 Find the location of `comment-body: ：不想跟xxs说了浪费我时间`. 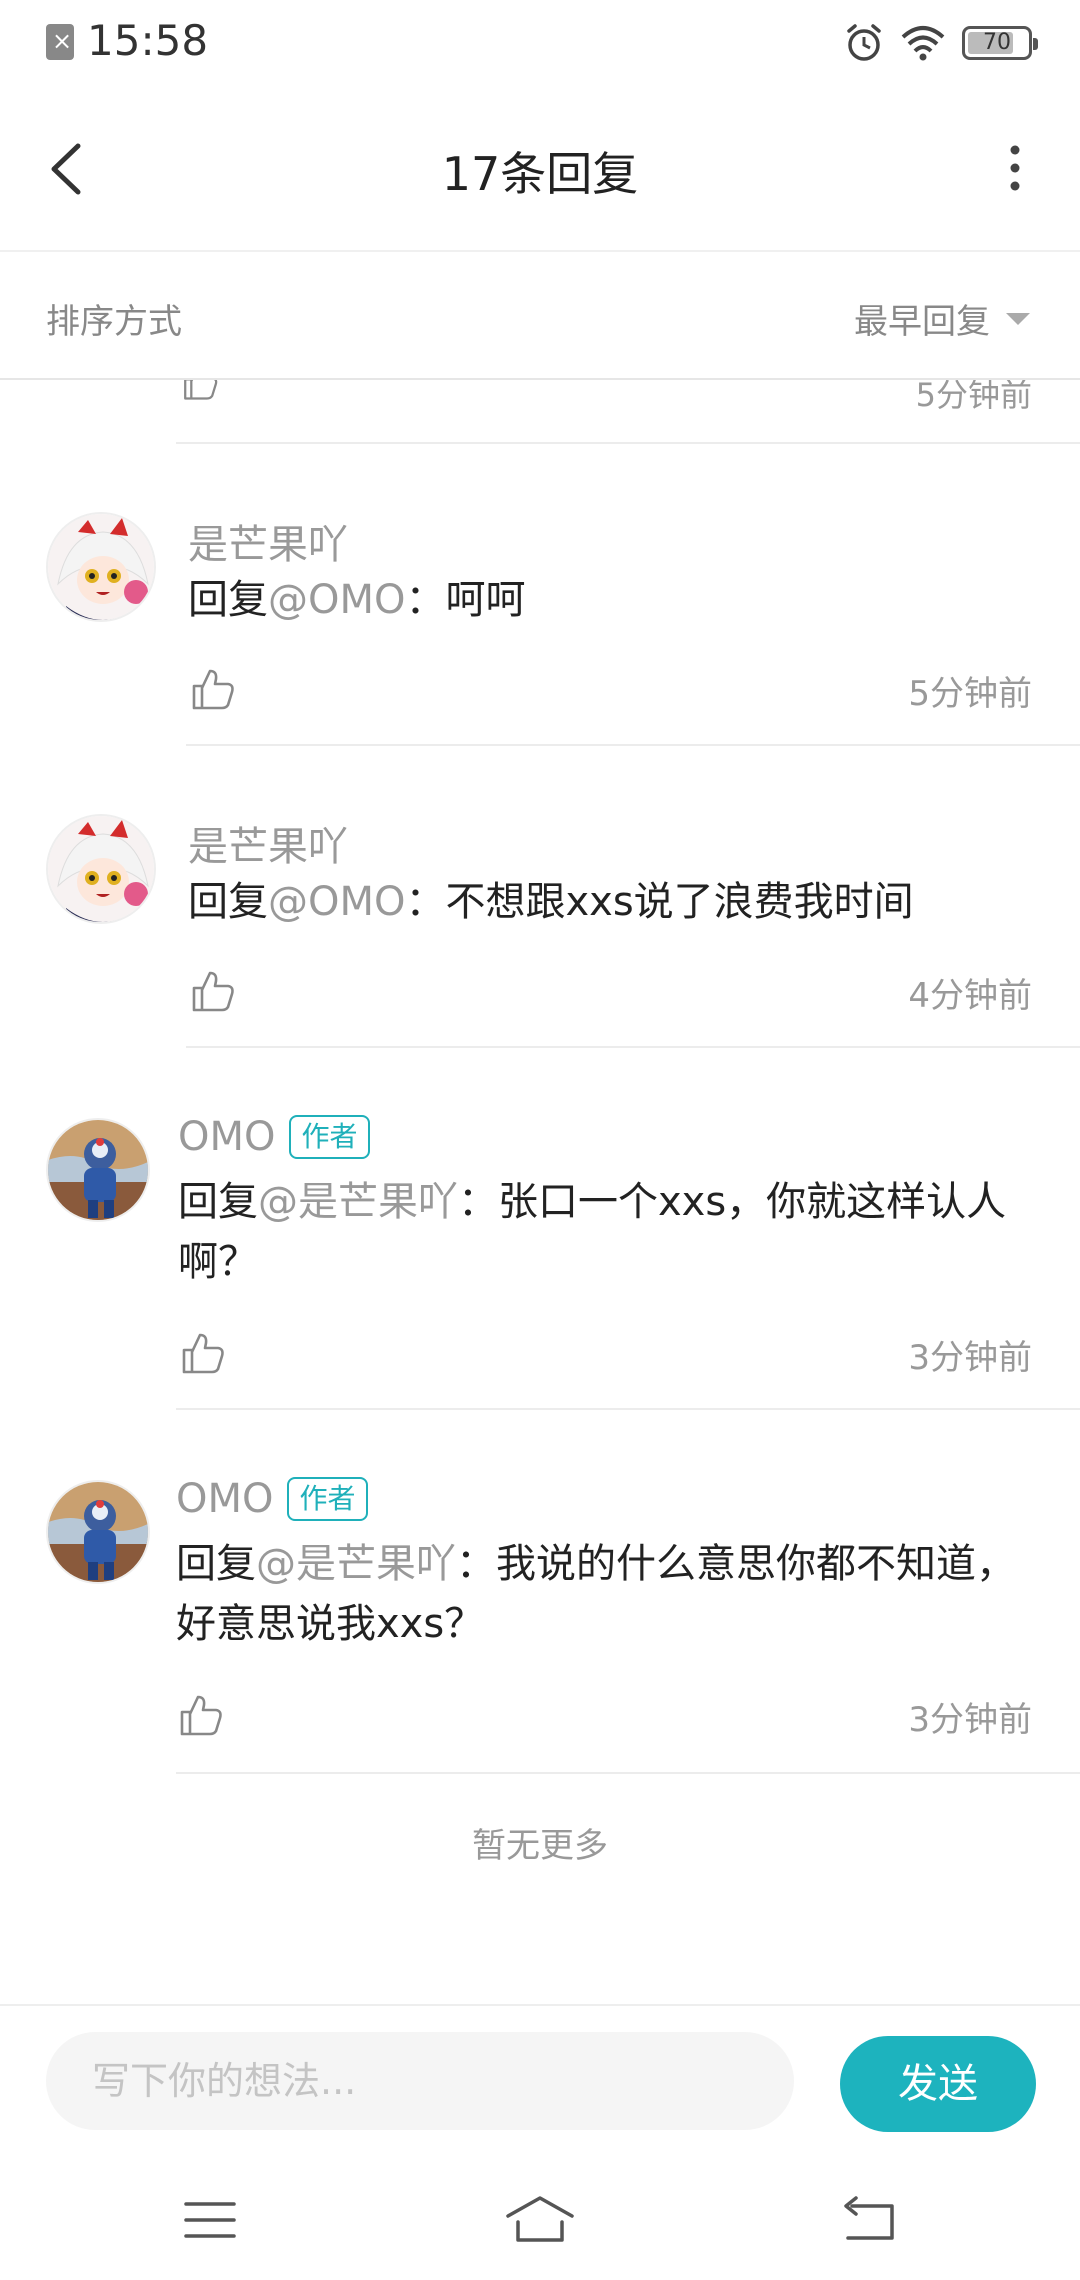

comment-body: ：不想跟xxs说了浪费我时间 is located at coordinates (659, 902).